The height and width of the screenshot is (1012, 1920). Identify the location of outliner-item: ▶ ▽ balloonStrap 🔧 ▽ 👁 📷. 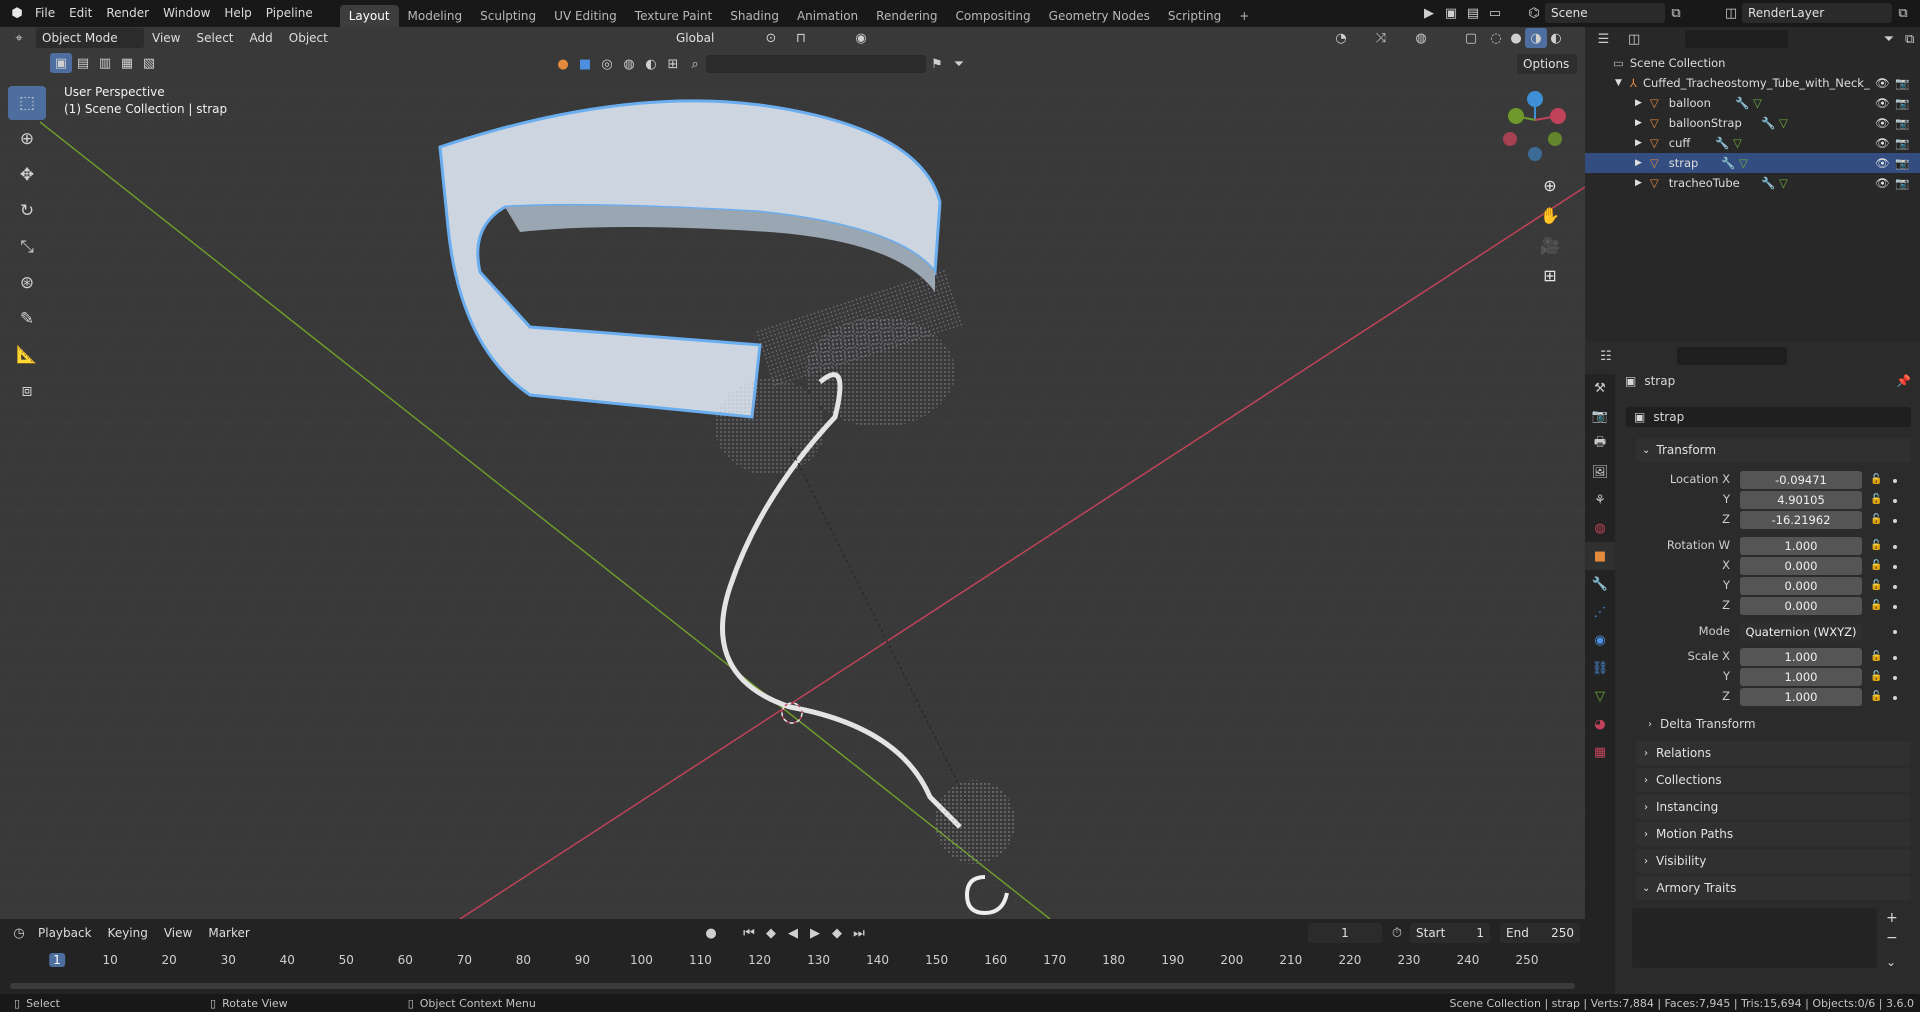
(1752, 123).